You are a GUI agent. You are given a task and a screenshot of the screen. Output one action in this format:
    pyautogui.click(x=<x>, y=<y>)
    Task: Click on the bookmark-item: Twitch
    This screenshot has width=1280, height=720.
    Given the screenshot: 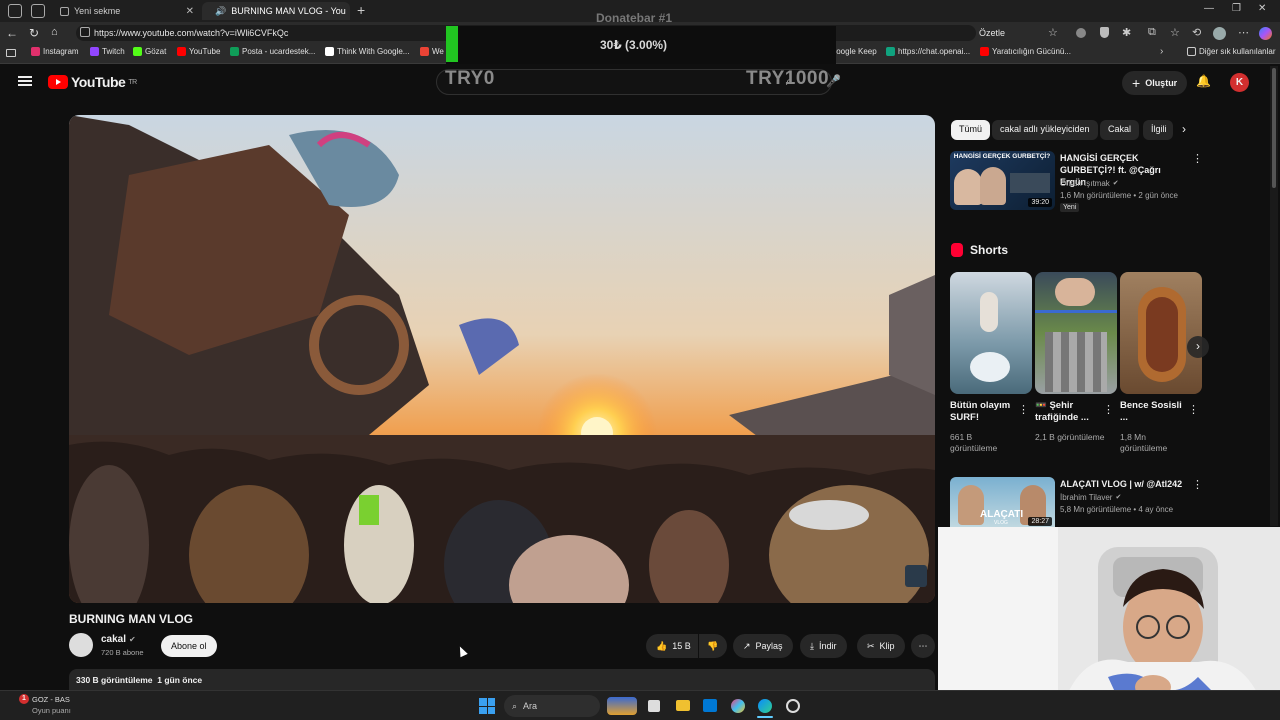 What is the action you would take?
    pyautogui.click(x=107, y=51)
    